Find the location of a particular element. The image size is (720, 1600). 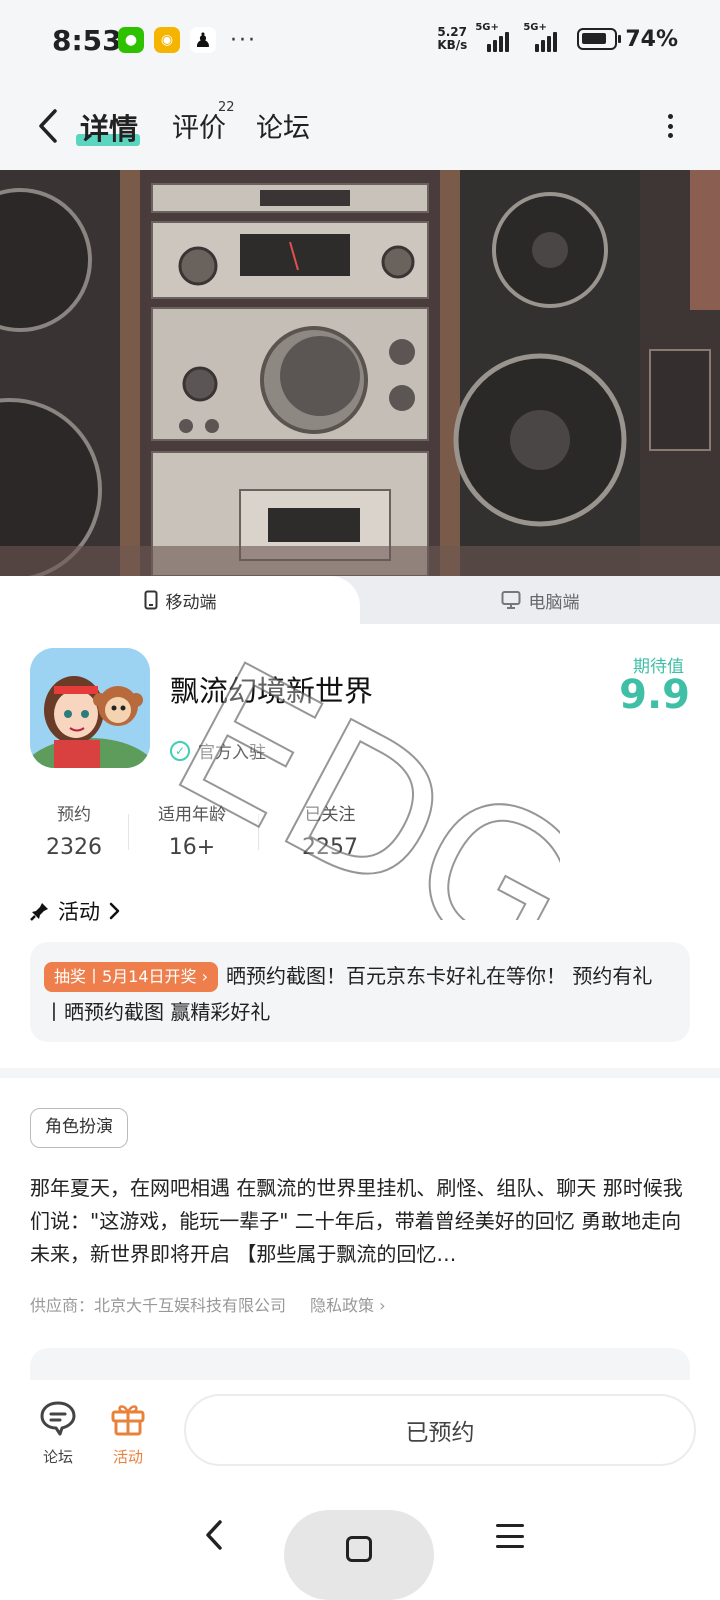

network-speed-unit: KB/s is located at coordinates (452, 45).